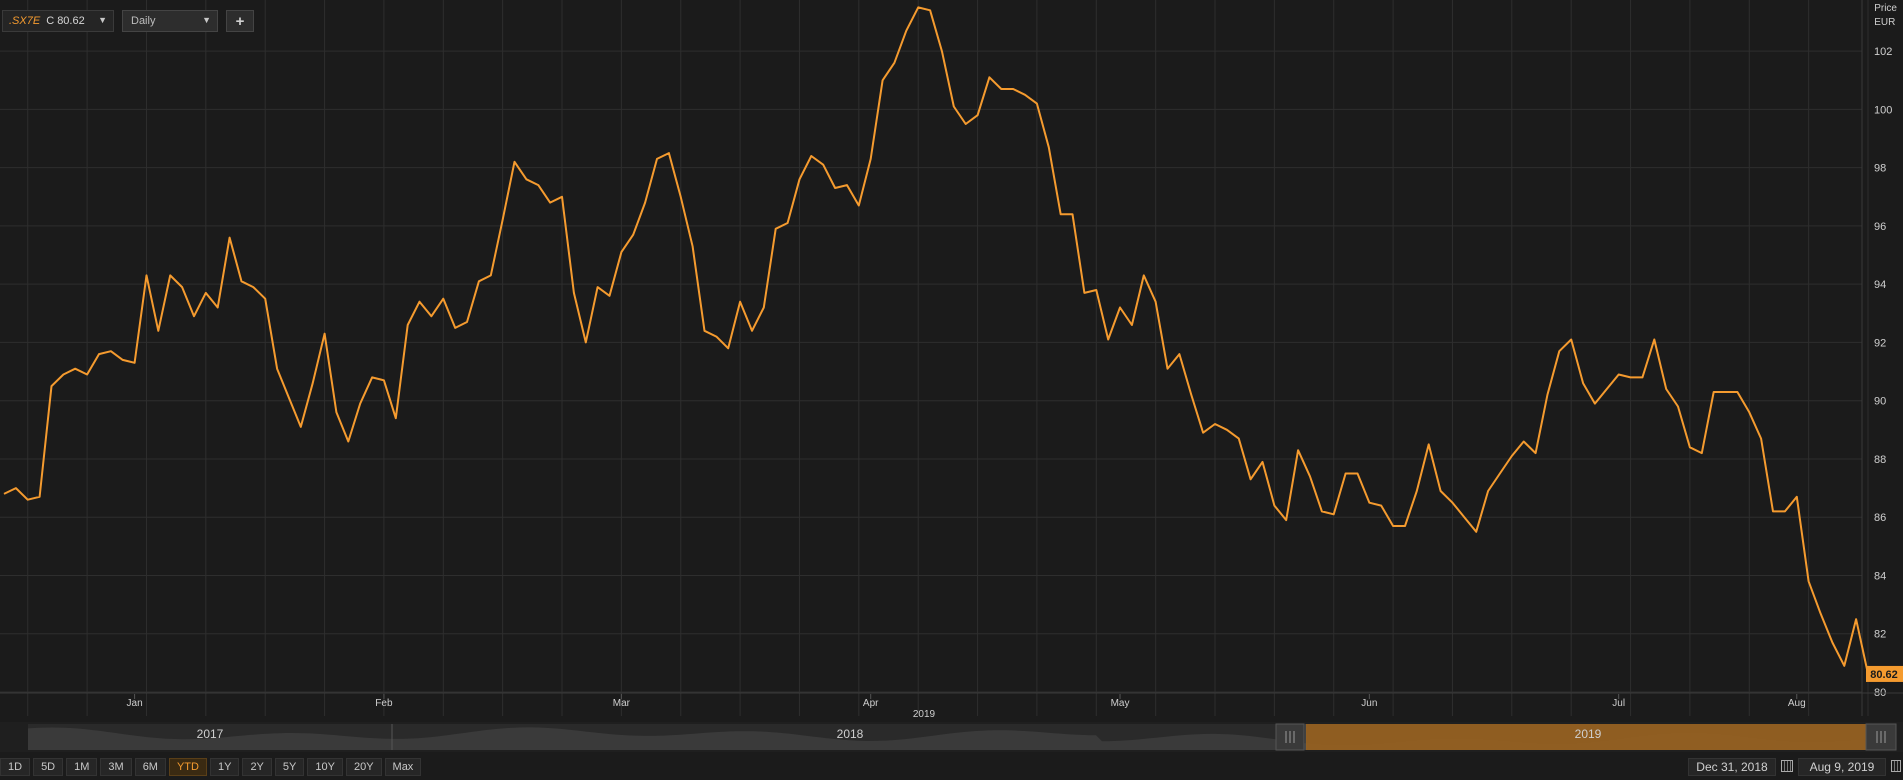 This screenshot has width=1903, height=780. Describe the element at coordinates (240, 21) in the screenshot. I see `add-series-button: +` at that location.